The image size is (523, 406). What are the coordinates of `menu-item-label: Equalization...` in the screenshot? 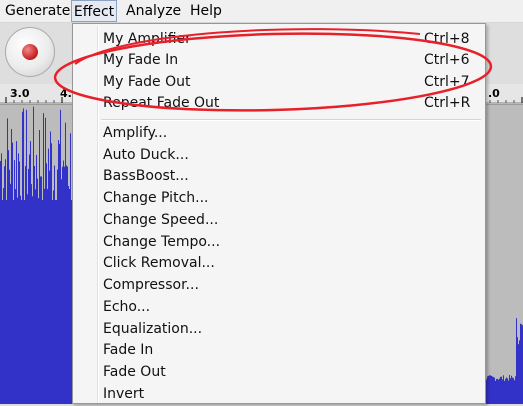 It's located at (153, 329).